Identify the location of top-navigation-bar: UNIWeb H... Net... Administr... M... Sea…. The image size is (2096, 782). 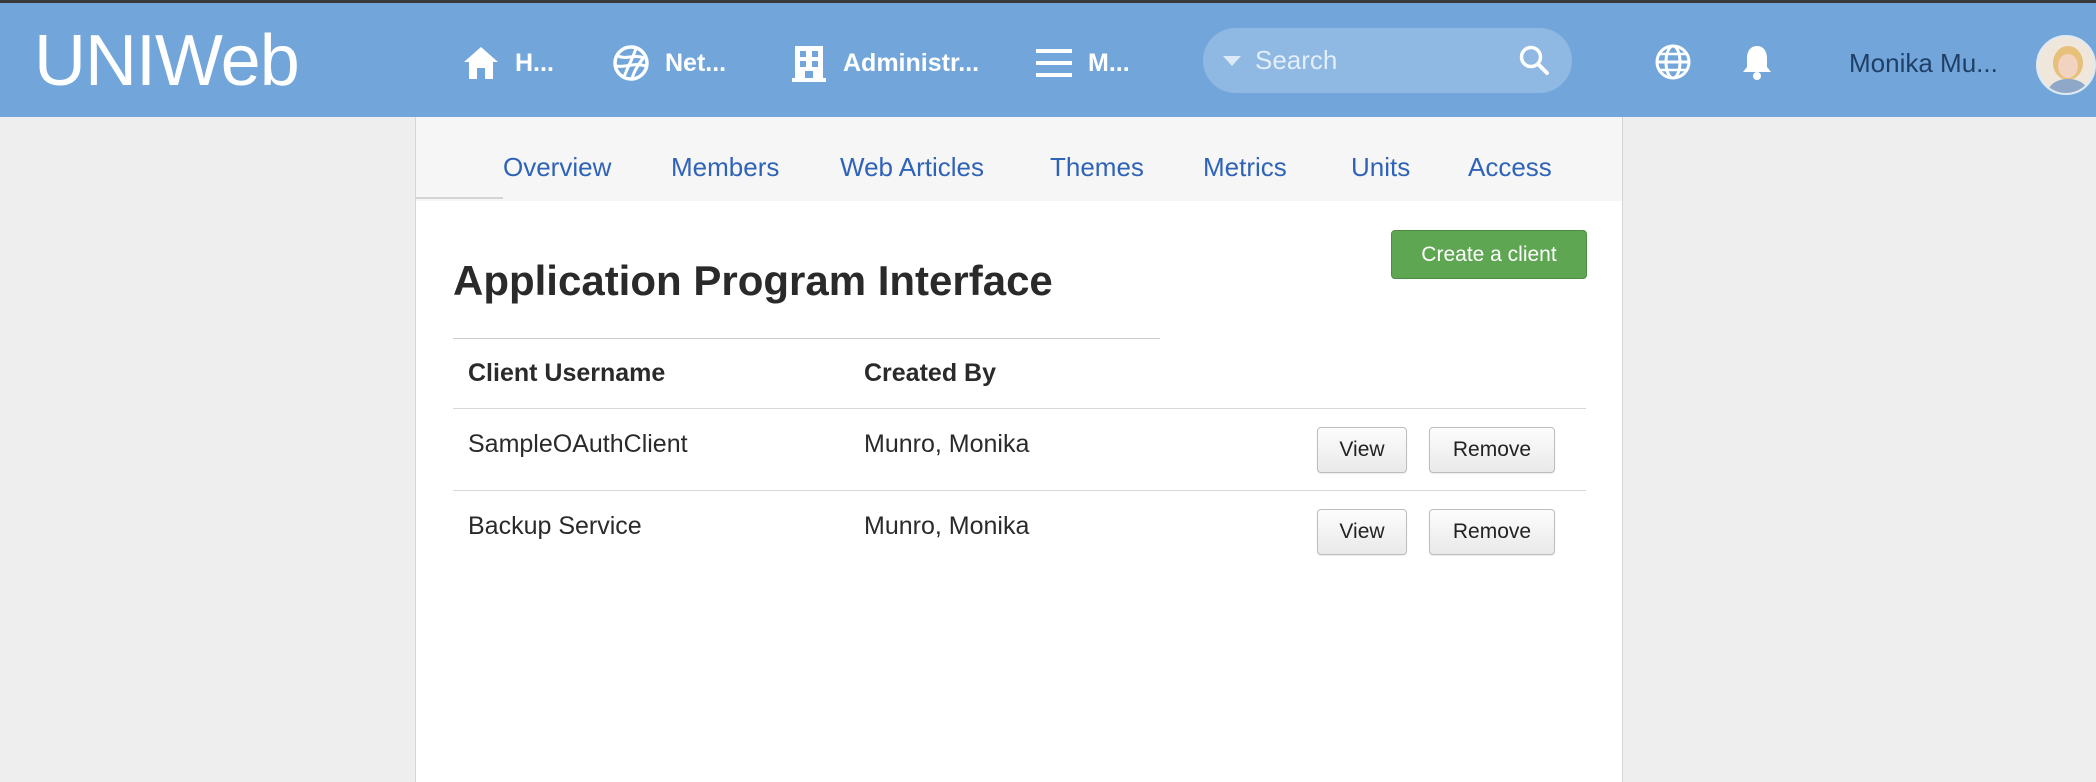
(1048, 58).